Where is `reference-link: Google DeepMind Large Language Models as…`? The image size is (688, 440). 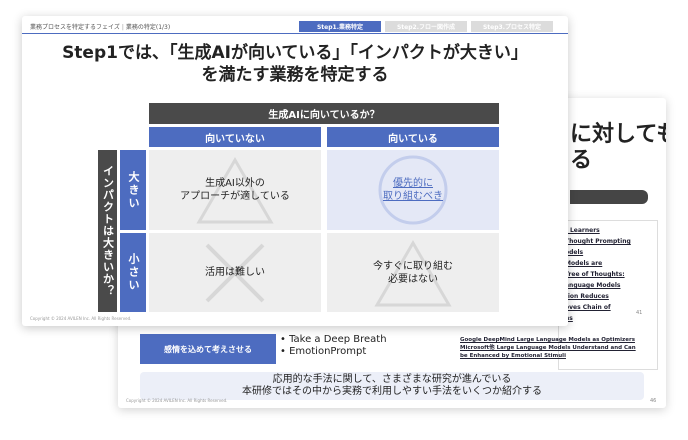 reference-link: Google DeepMind Large Language Models as… is located at coordinates (558, 340).